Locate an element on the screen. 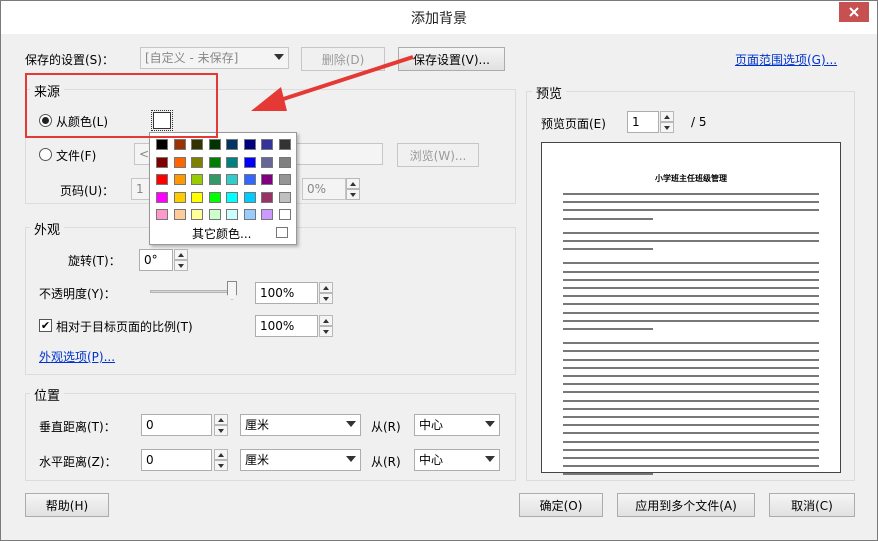 This screenshot has width=878, height=541. relative-scale-checkbox: ✔ is located at coordinates (45, 325).